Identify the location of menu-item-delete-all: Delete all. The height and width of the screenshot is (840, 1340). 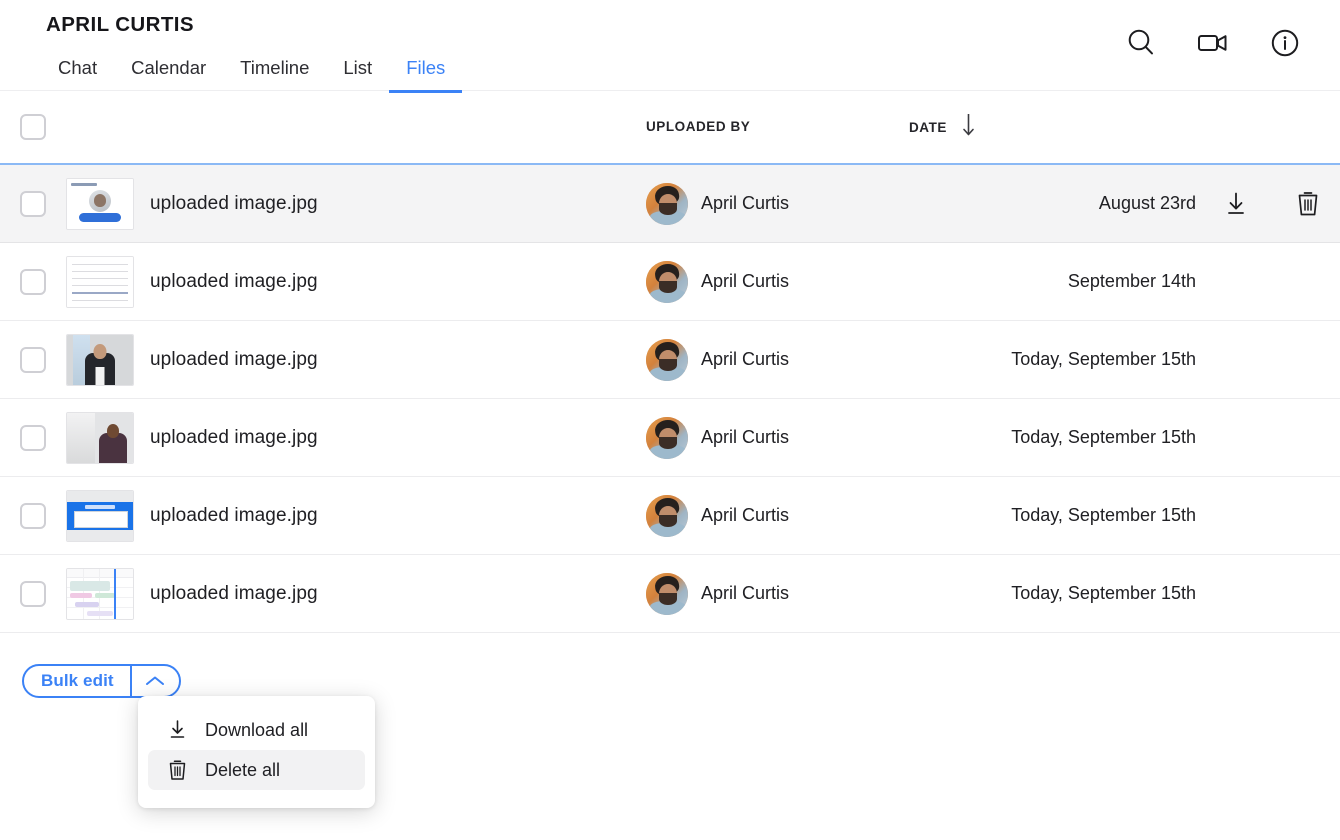
(256, 770).